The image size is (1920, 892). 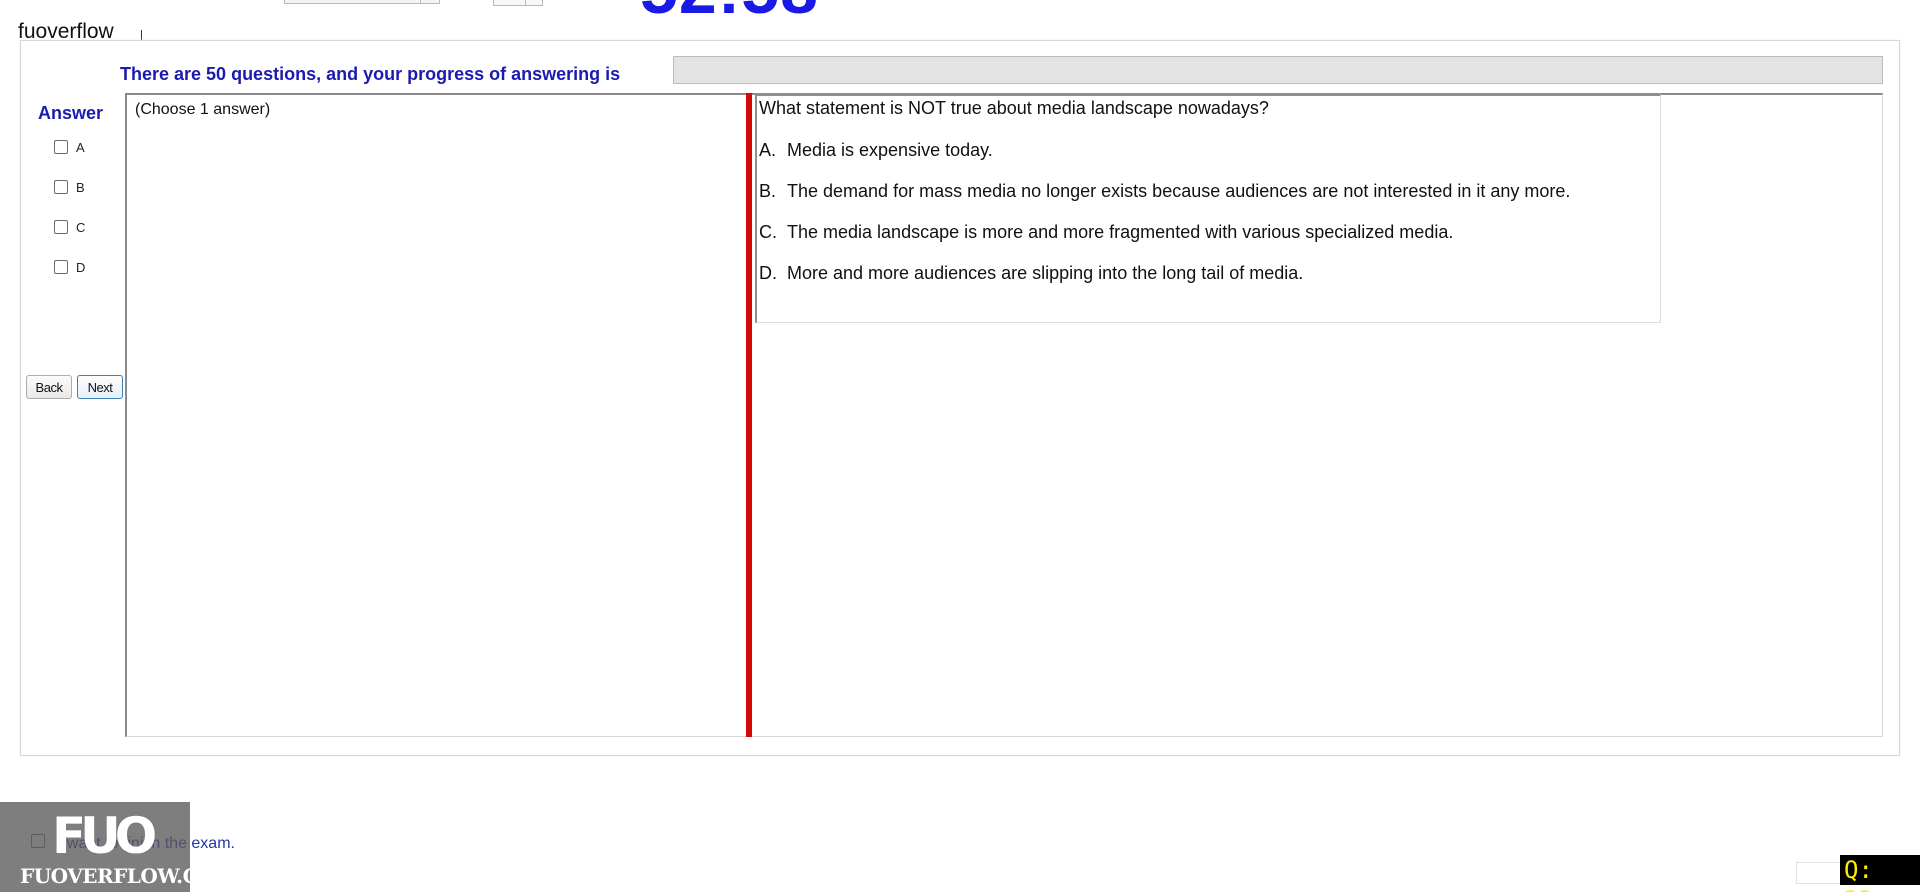 I want to click on option-letter: D., so click(x=768, y=273).